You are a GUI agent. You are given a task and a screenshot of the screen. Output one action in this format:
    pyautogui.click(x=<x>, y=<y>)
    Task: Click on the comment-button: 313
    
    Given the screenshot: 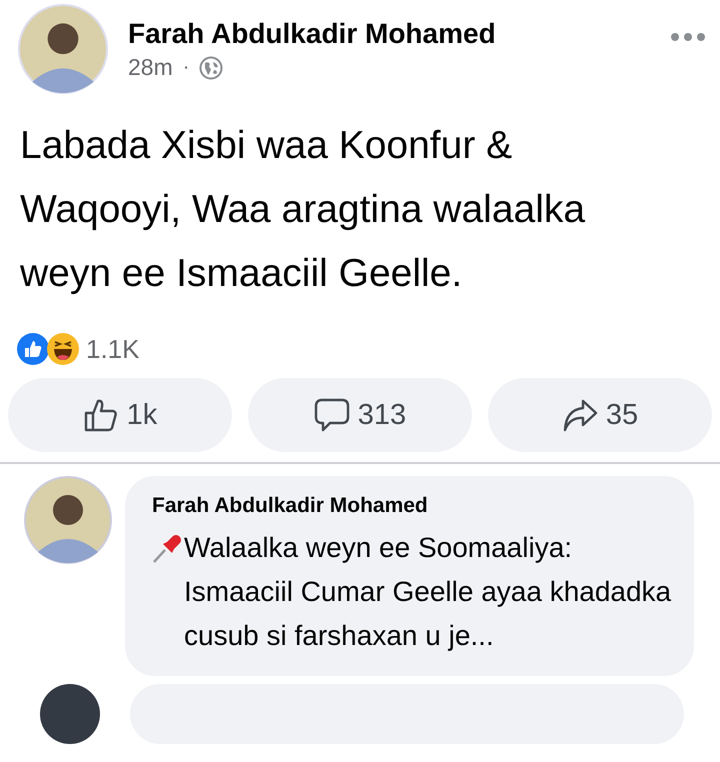 What is the action you would take?
    pyautogui.click(x=360, y=415)
    